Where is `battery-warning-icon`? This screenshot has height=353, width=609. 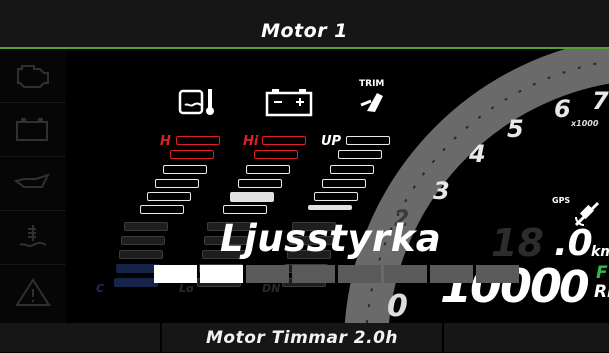
battery-warning-icon is located at coordinates (32, 129).